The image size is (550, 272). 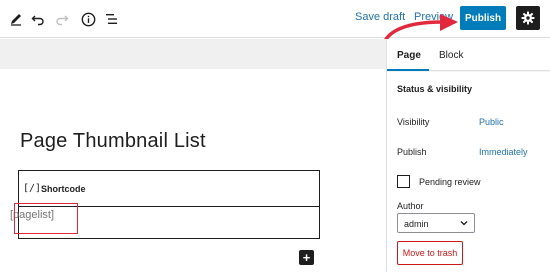 I want to click on plus-icon: +, so click(x=306, y=257).